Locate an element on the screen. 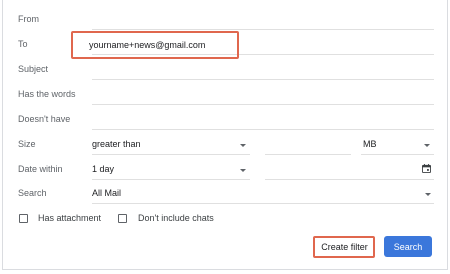  doesnt-have-row: Doesn't have is located at coordinates (226, 121).